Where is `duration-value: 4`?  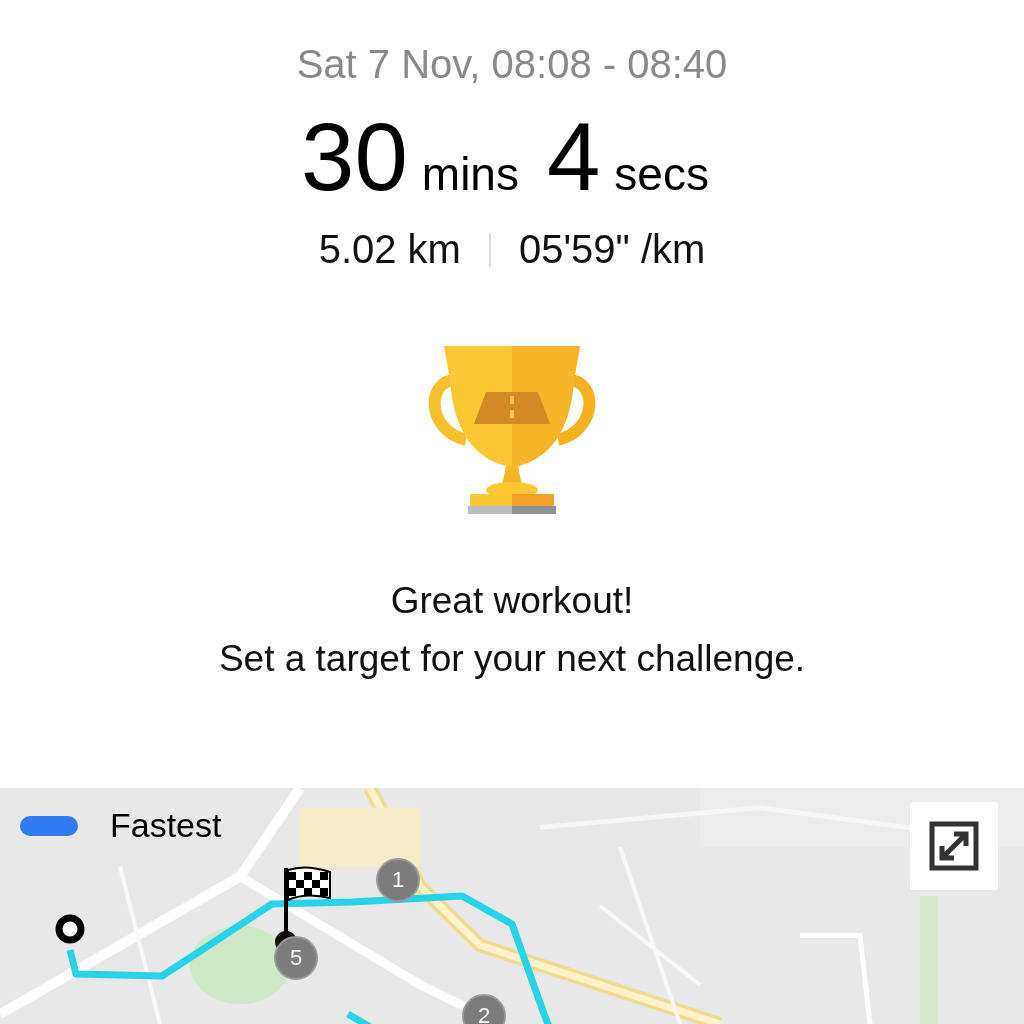 duration-value: 4 is located at coordinates (573, 157).